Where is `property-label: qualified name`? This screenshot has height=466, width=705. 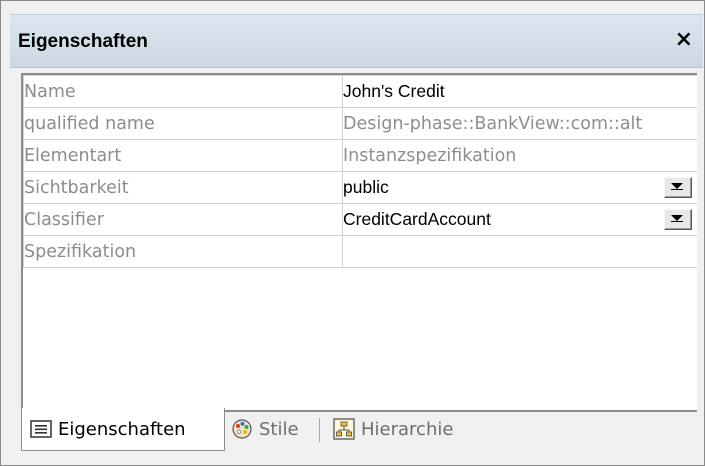 property-label: qualified name is located at coordinates (183, 123).